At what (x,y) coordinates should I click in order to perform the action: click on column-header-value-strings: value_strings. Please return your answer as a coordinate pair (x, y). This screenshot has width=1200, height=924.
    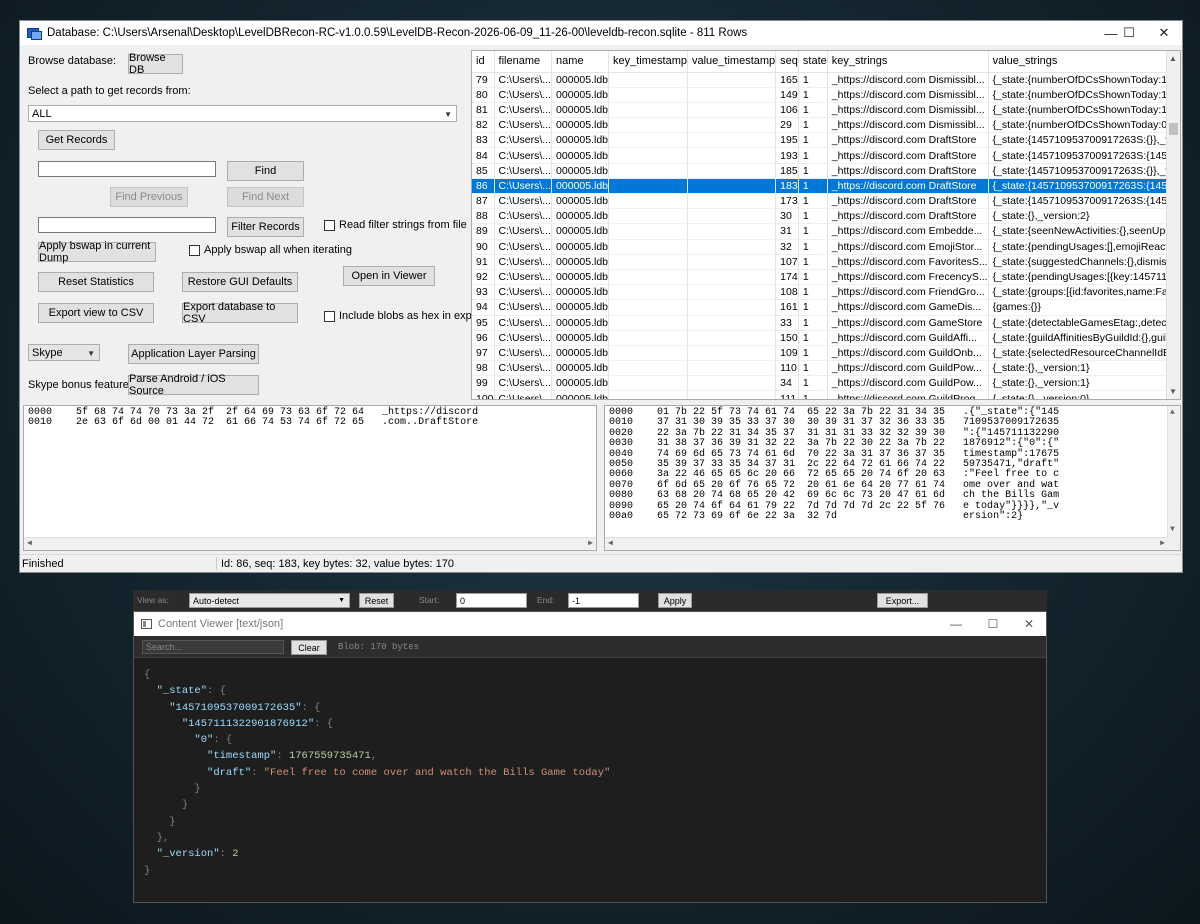
    Looking at the image, I should click on (1084, 62).